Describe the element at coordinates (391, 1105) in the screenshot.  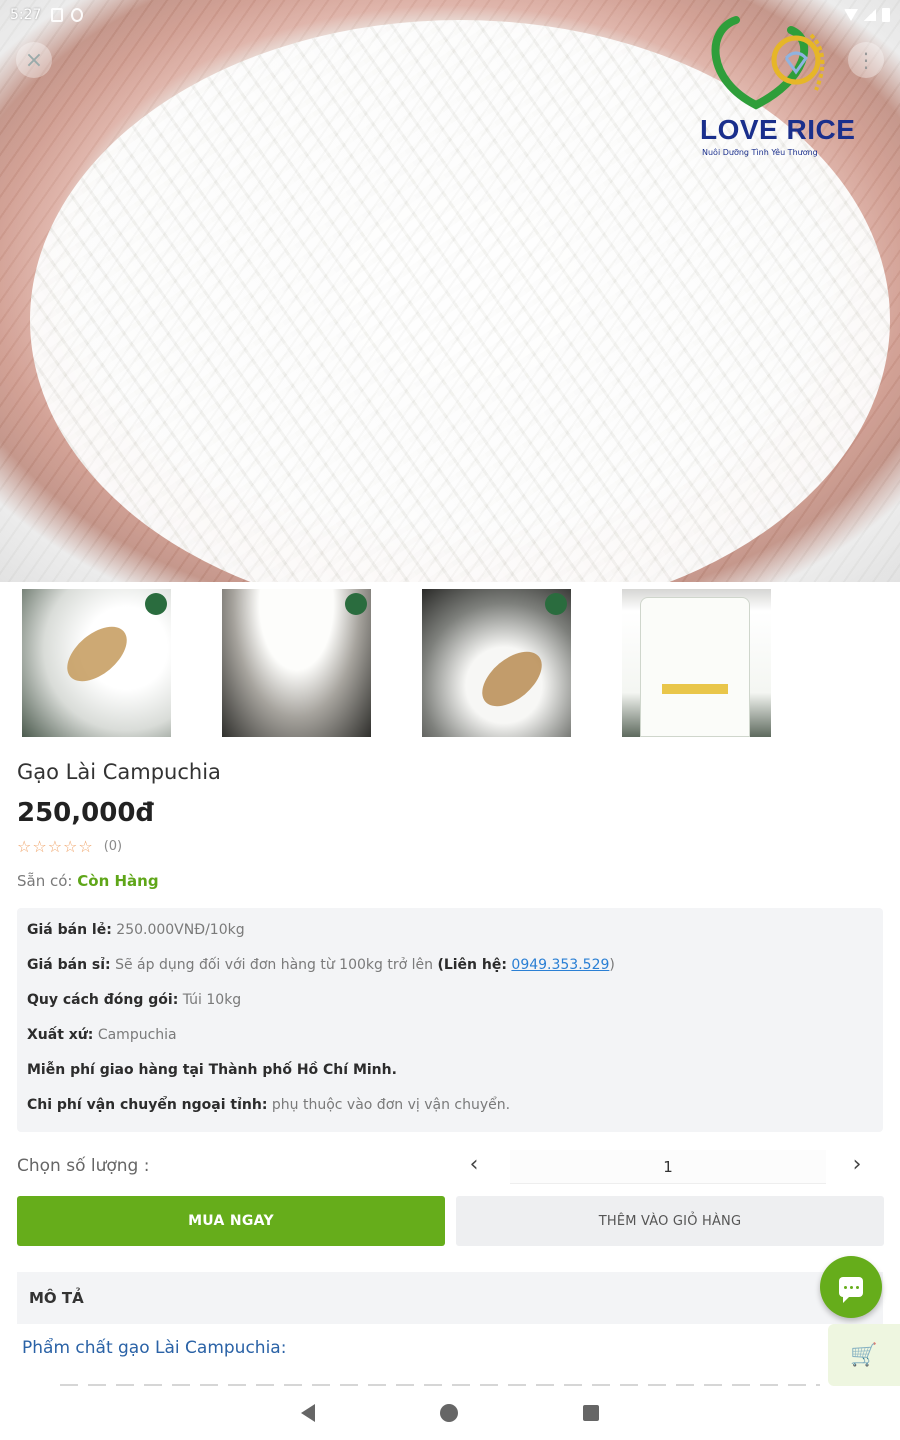
I see `shipping-value: phụ thuộc vào đơn vị vận chuyển.` at that location.